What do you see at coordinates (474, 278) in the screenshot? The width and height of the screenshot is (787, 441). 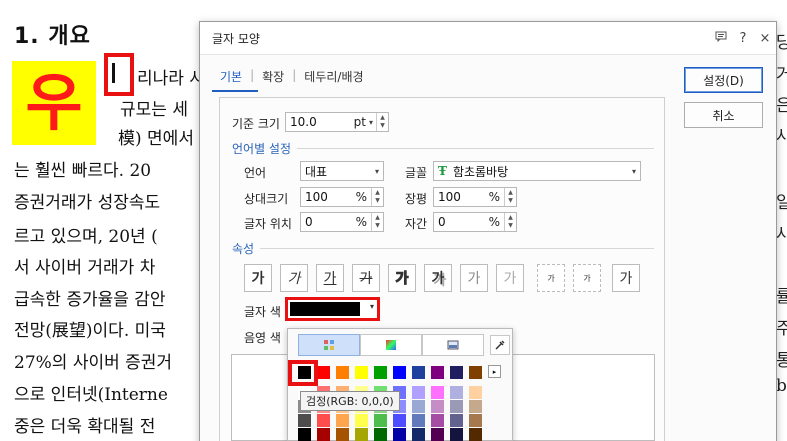 I see `emboss-button: 가` at bounding box center [474, 278].